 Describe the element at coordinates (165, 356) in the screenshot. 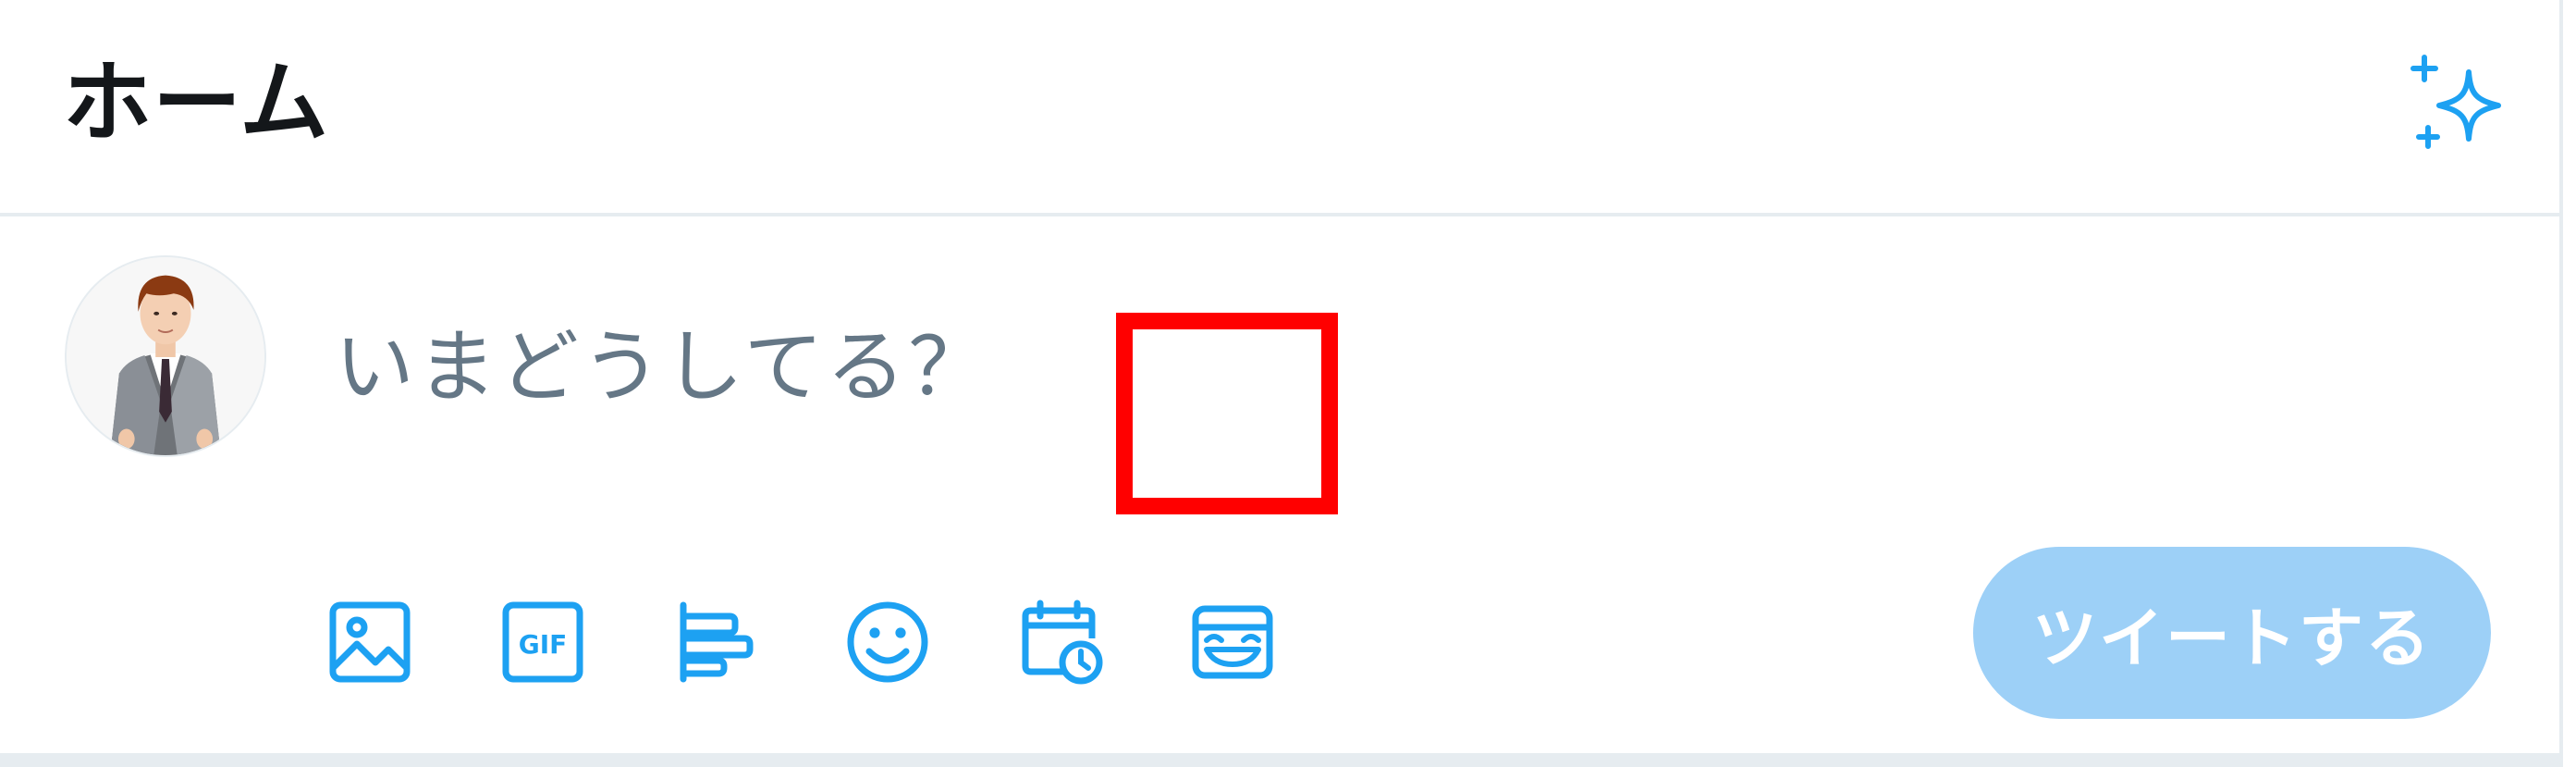

I see `avatar` at that location.